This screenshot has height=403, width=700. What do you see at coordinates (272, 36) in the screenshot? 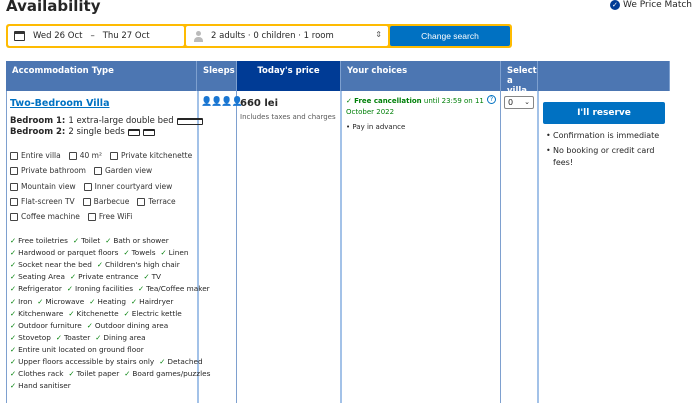
I see `guests-summary: 2 adults · 0 children · 1 room` at bounding box center [272, 36].